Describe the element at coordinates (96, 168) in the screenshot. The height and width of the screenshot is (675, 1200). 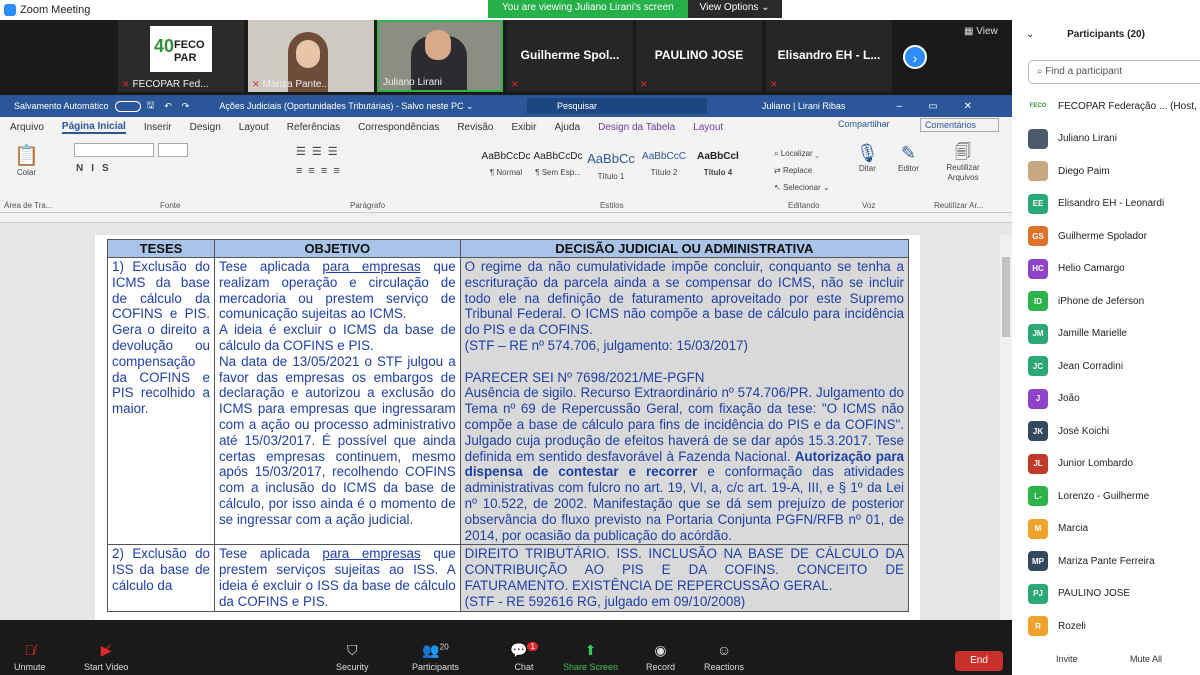
I see `font-format-buttons: NIS` at that location.